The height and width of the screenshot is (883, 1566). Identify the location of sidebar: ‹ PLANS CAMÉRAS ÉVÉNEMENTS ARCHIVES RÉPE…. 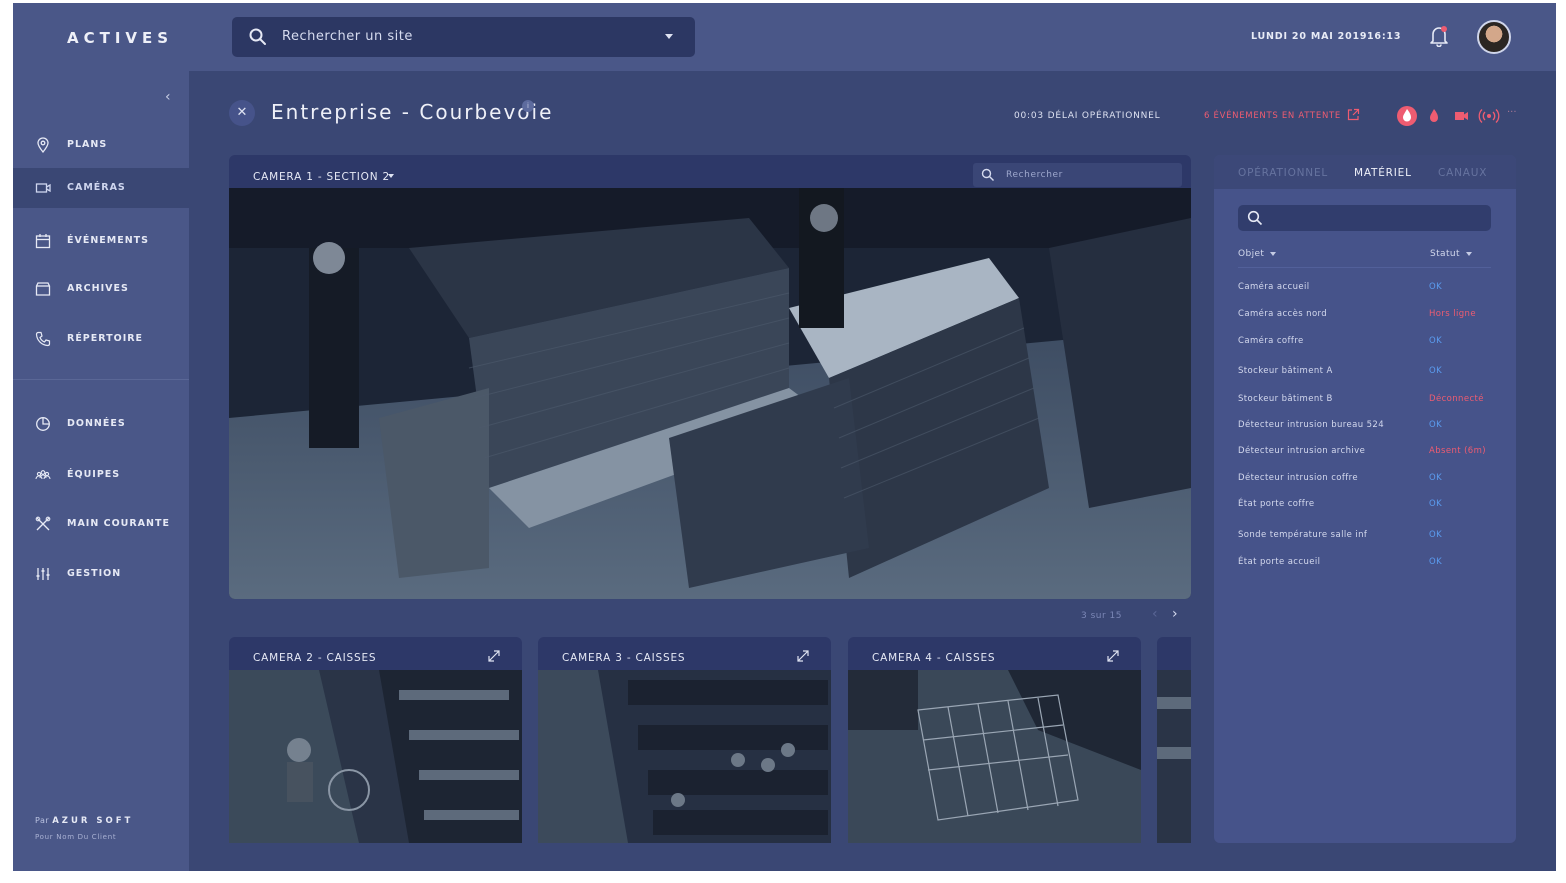
(101, 471).